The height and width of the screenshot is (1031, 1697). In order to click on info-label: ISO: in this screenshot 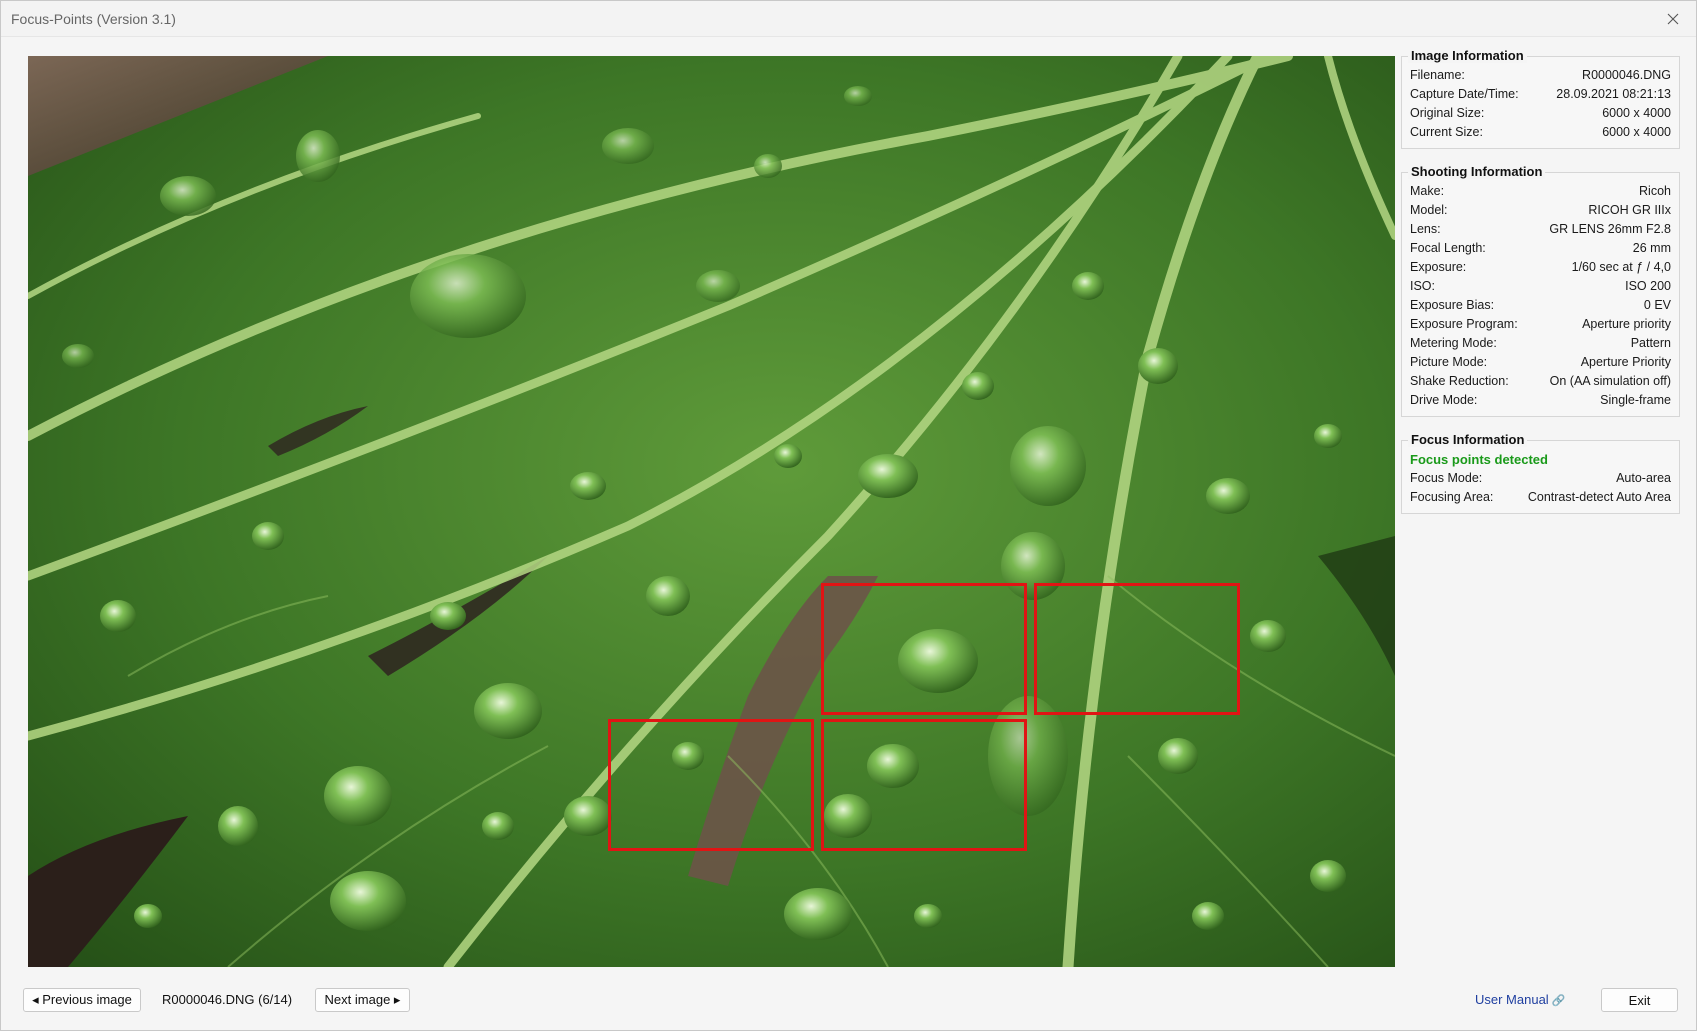, I will do `click(1423, 286)`.